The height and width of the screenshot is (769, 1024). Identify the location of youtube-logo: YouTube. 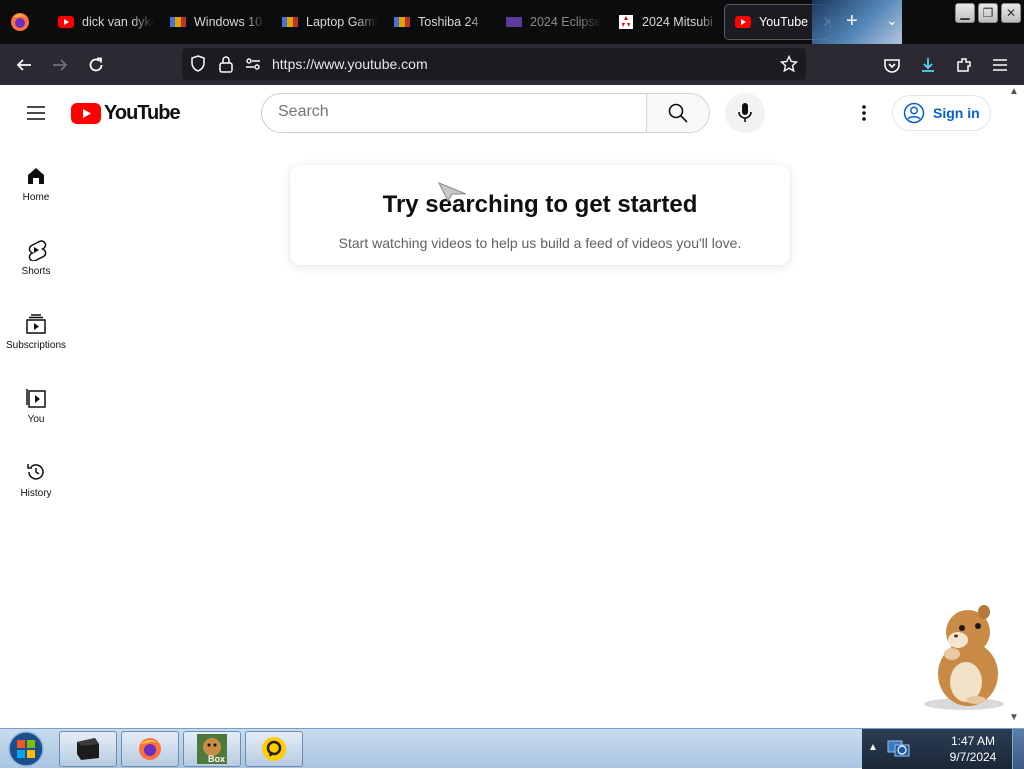
(126, 113).